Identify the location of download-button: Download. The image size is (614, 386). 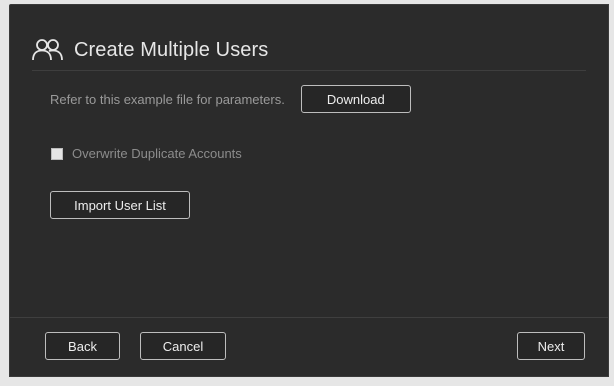
(355, 99).